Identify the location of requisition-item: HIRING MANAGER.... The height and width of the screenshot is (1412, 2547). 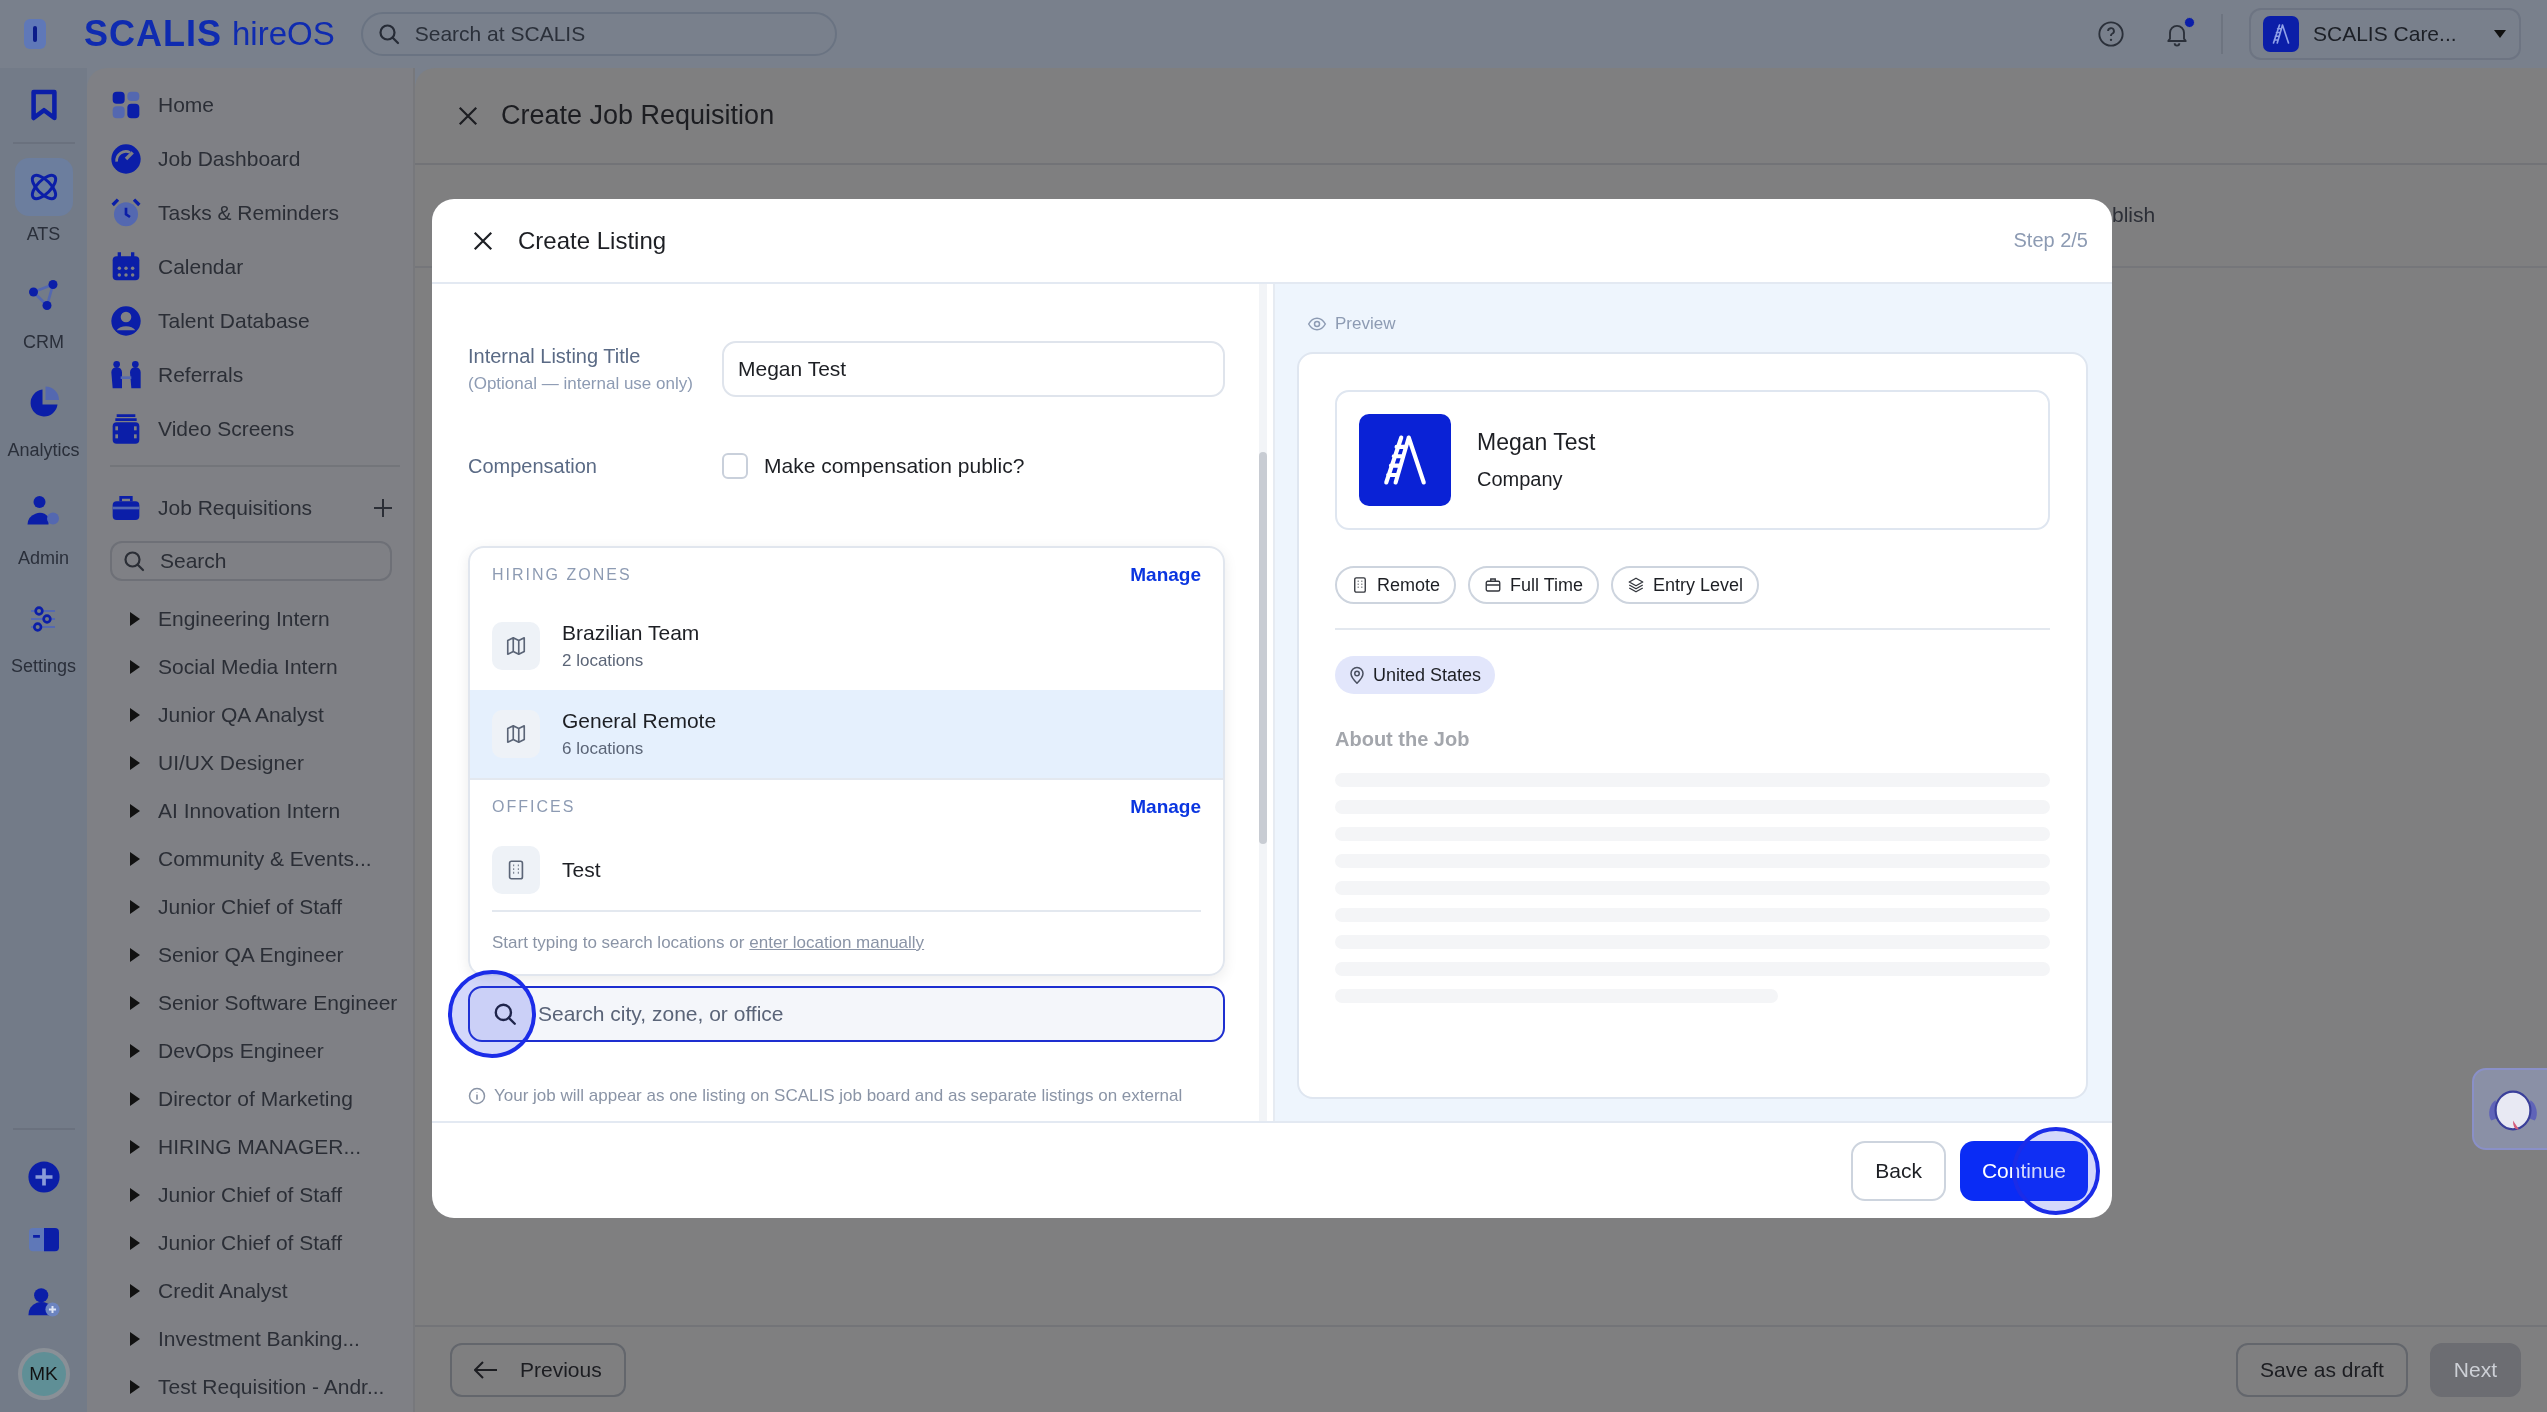
(254, 1147).